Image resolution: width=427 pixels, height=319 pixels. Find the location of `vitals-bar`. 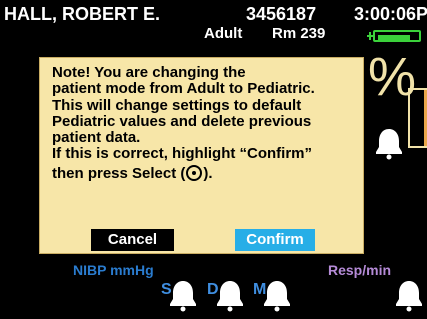

vitals-bar is located at coordinates (418, 118).